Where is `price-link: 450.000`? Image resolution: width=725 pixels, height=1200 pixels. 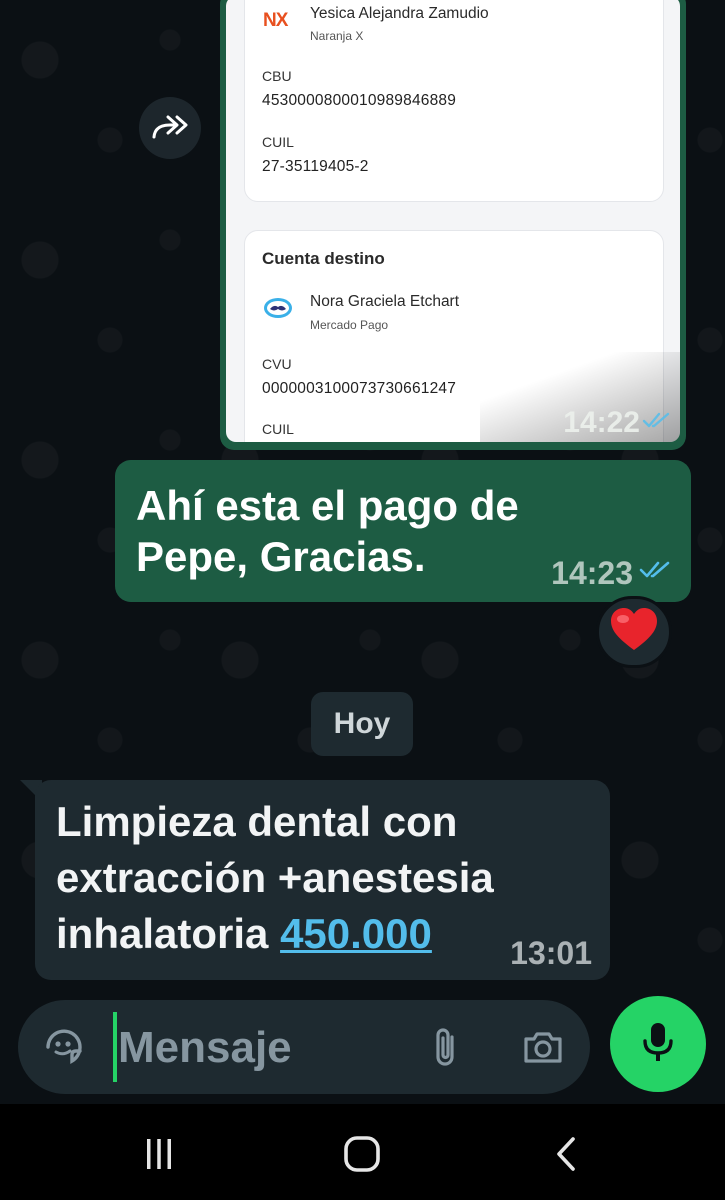 price-link: 450.000 is located at coordinates (356, 933).